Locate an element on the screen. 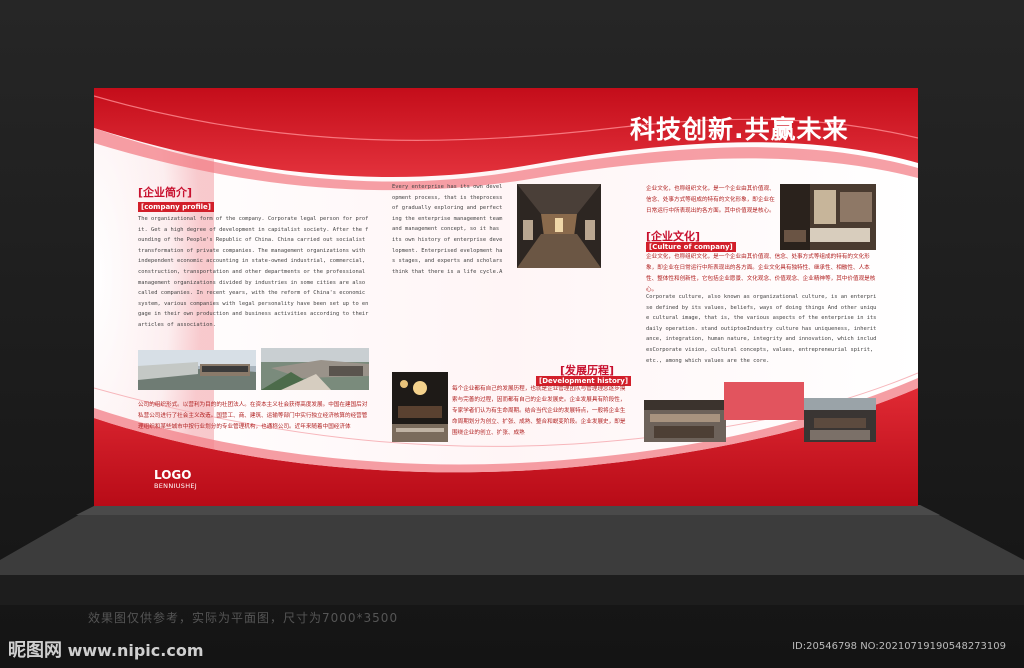  interior-photo-lobby is located at coordinates (559, 226).